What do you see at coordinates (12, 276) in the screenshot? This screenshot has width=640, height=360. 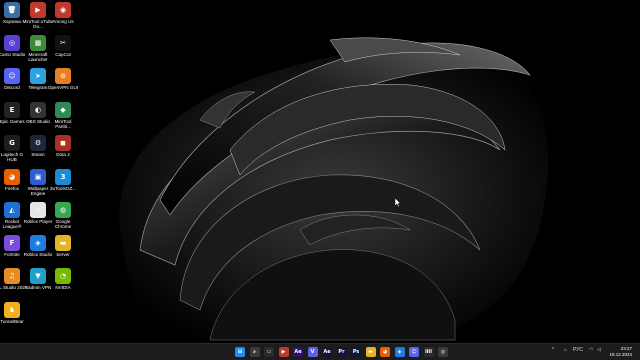 I see `fl-studio-icon: ♫` at bounding box center [12, 276].